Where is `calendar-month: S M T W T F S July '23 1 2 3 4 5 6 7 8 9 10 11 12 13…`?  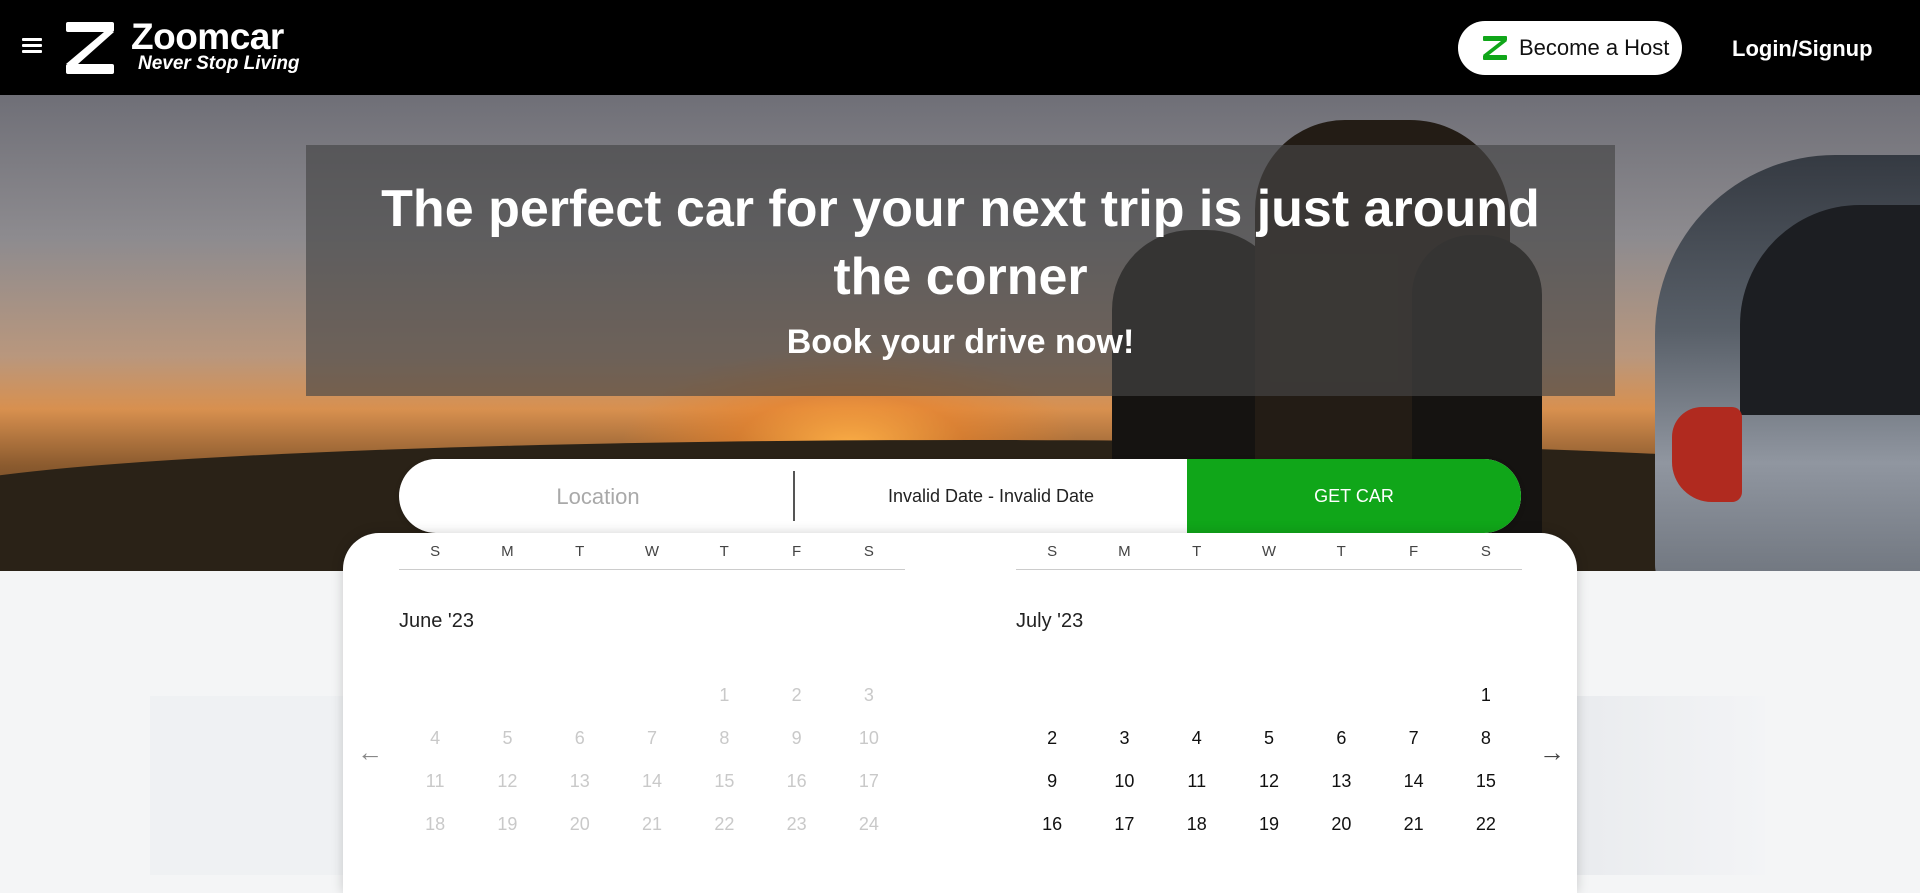 calendar-month: S M T W T F S July '23 1 2 3 4 5 6 7 8 9 10 11 12 13… is located at coordinates (1269, 689).